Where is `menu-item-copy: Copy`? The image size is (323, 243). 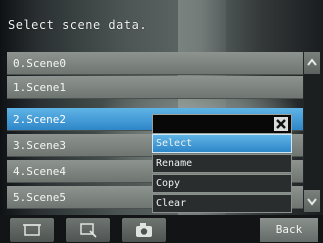
menu-item-copy: Copy is located at coordinates (222, 183).